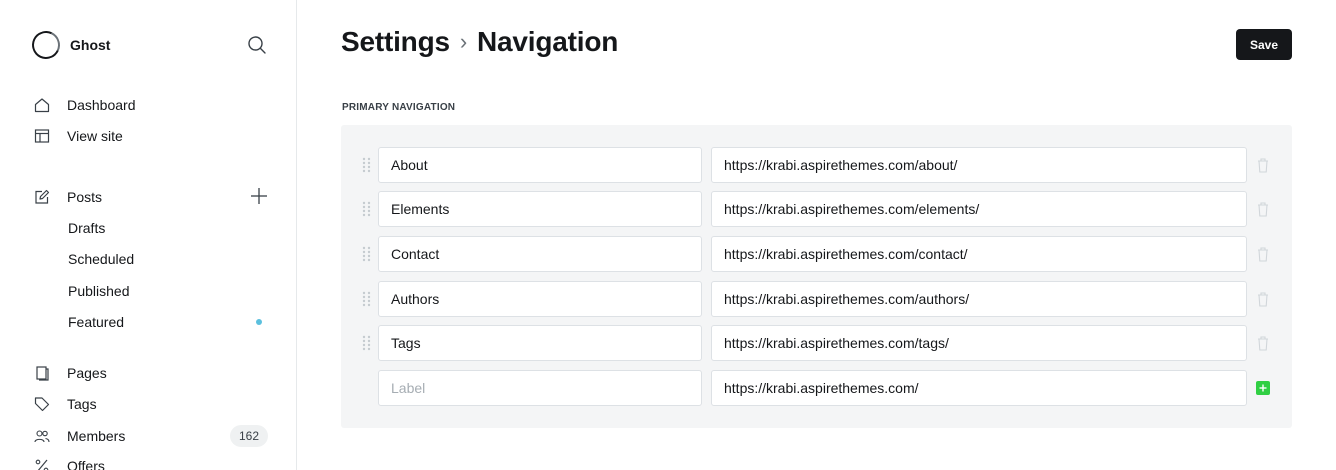  What do you see at coordinates (1263, 388) in the screenshot?
I see `add-item-plus-icon` at bounding box center [1263, 388].